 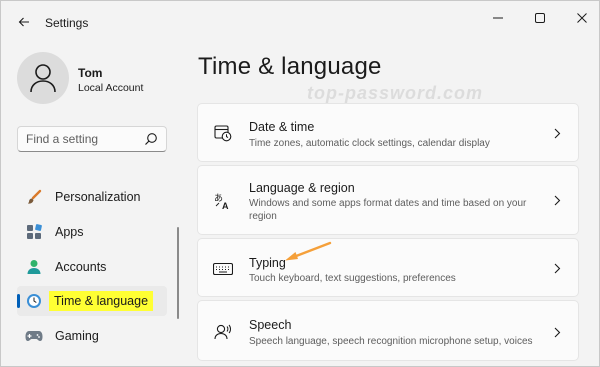 What do you see at coordinates (300, 21) in the screenshot?
I see `title-bar: Settings` at bounding box center [300, 21].